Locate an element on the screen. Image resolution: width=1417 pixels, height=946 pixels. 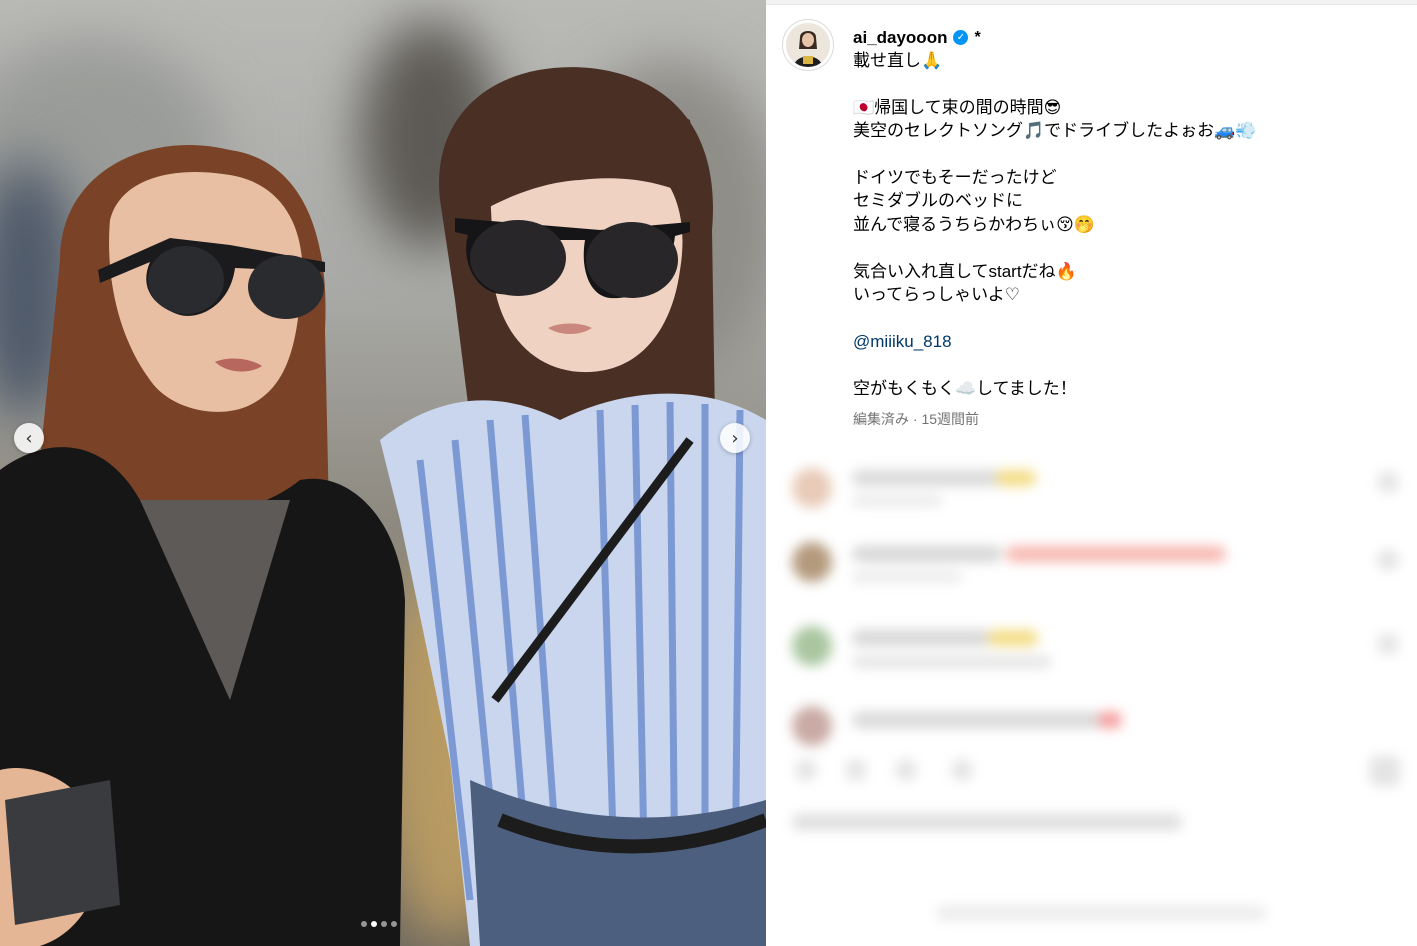
avatar is located at coordinates (808, 45).